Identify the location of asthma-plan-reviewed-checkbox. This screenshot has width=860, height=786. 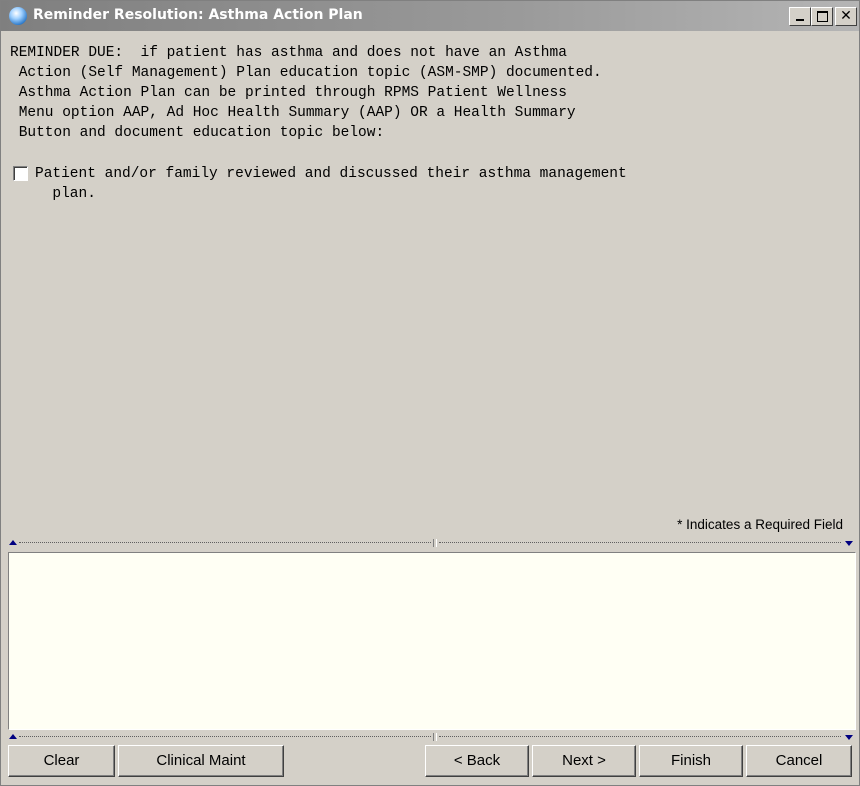
(20, 173).